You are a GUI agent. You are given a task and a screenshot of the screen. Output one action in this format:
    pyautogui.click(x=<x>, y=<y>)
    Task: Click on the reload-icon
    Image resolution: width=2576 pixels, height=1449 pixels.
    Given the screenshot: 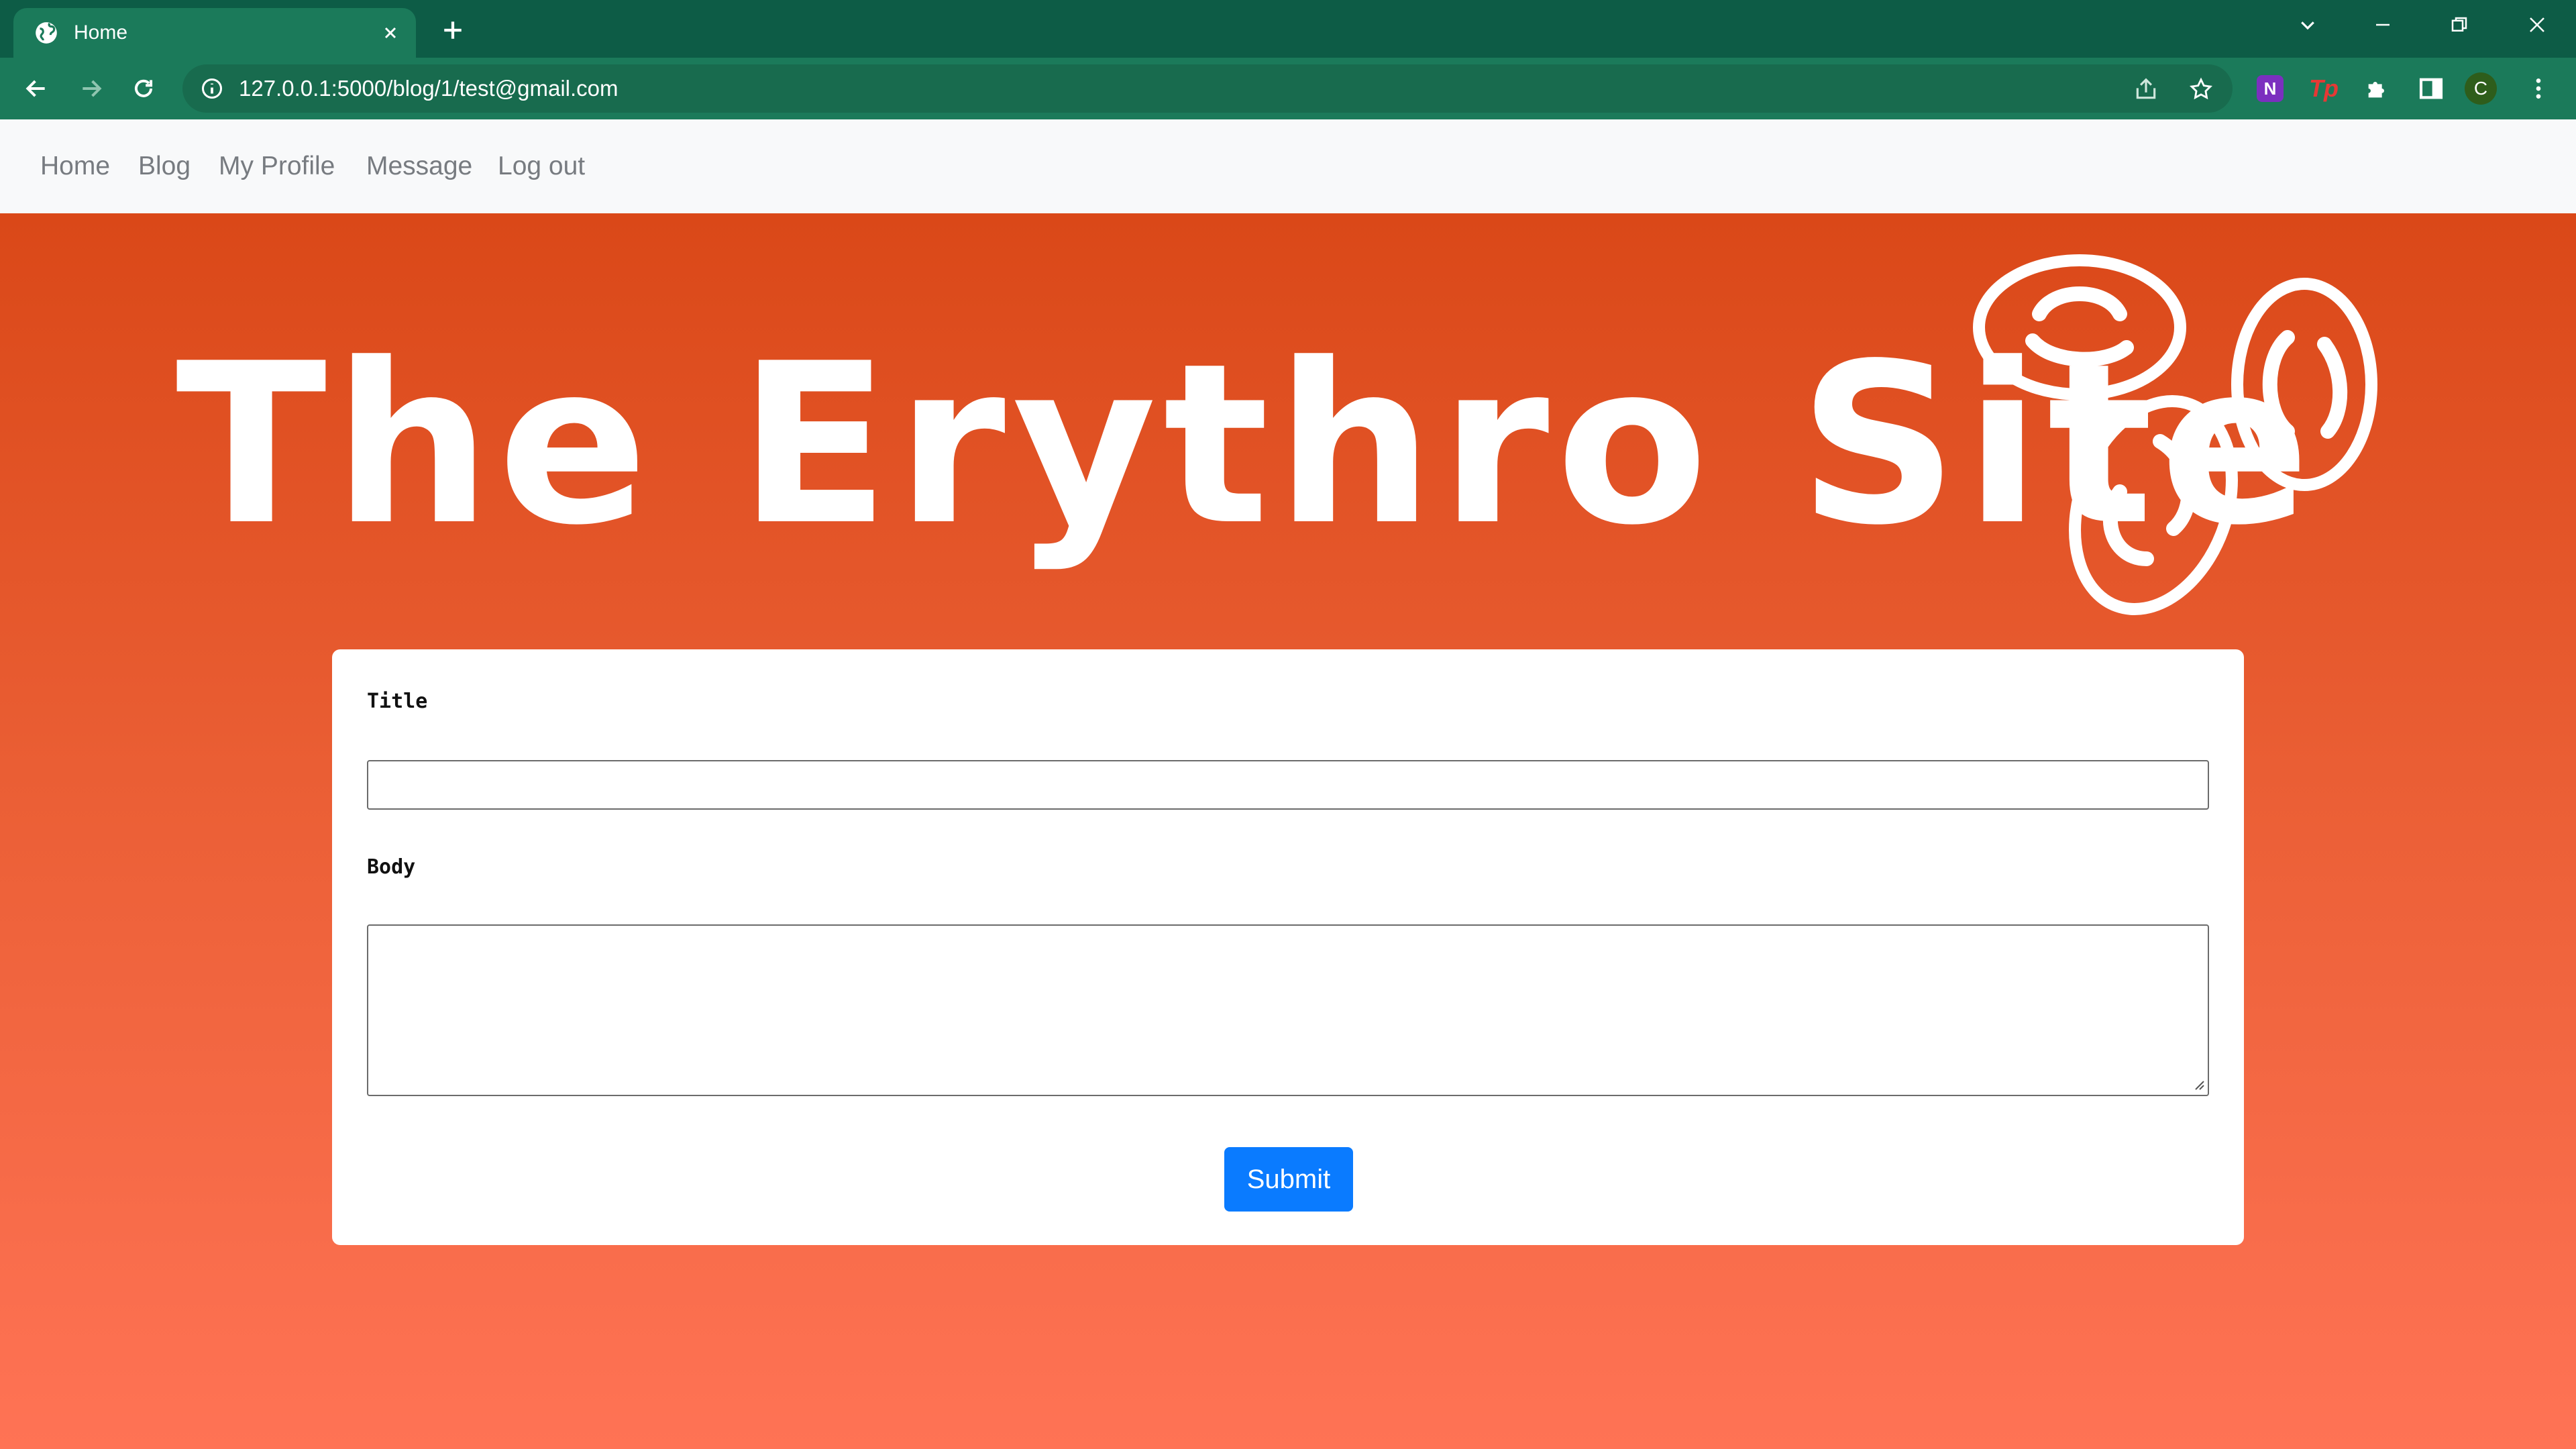 What is the action you would take?
    pyautogui.click(x=144, y=88)
    